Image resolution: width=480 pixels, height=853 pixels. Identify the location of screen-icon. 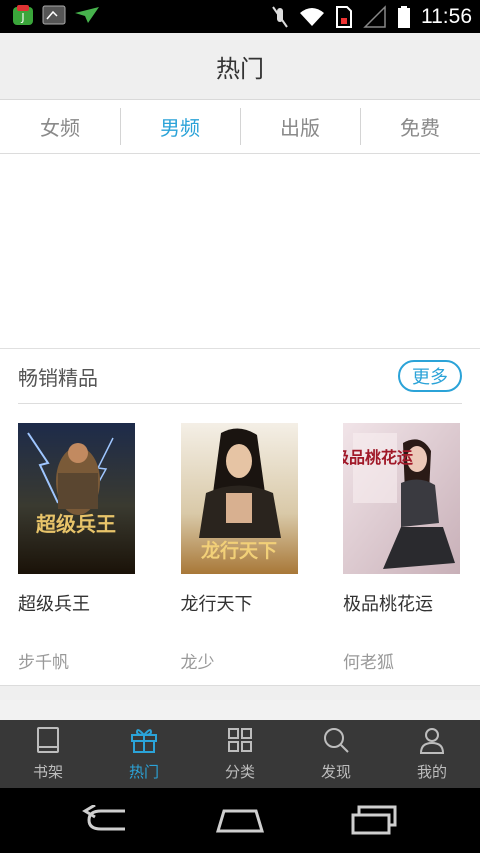
(54, 15).